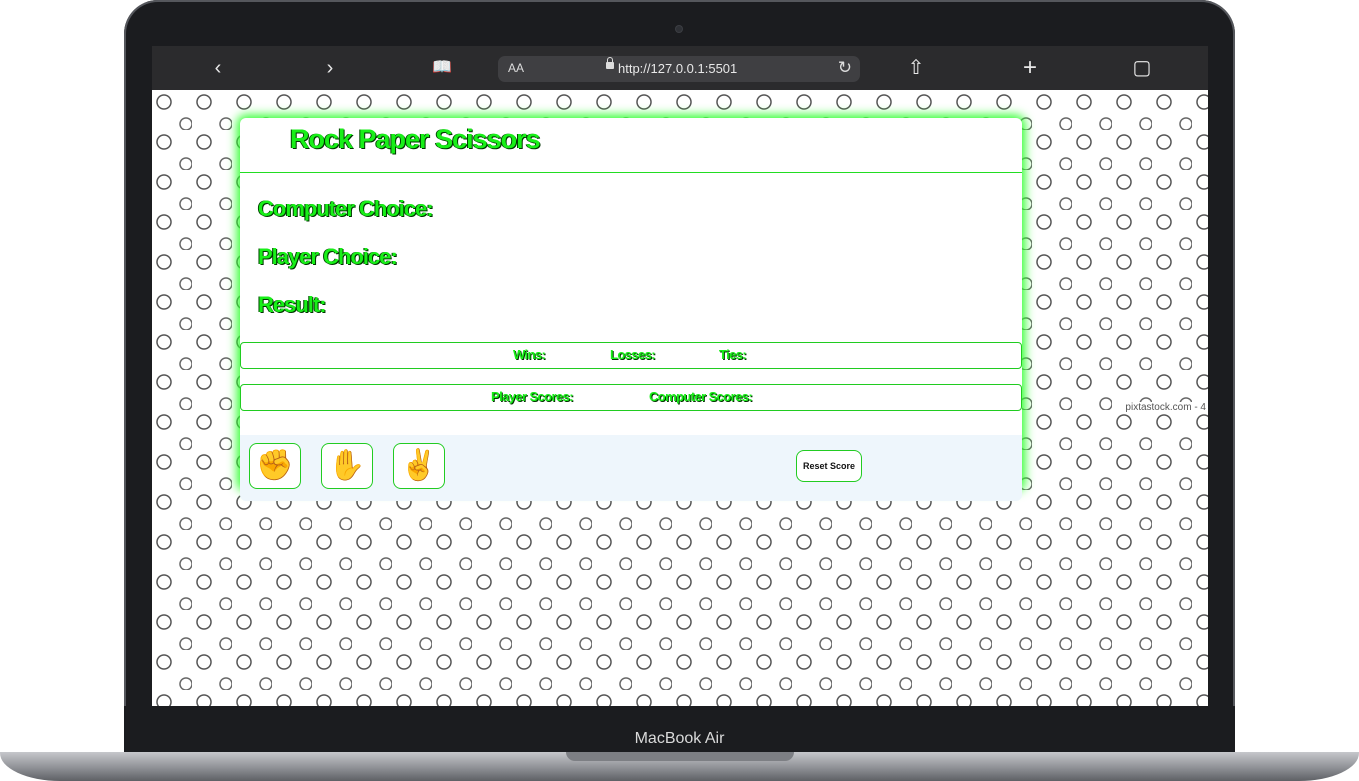 The height and width of the screenshot is (781, 1359). I want to click on scores-row: Player Scores: Computer Scores:, so click(631, 397).